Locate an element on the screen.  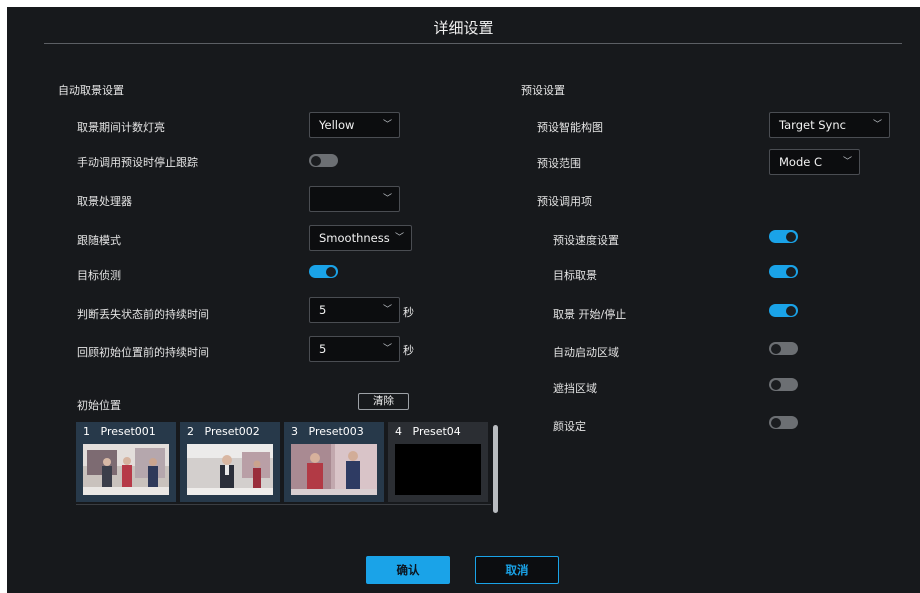
auto-framing-section-title: 自动取景设置 is located at coordinates (91, 90).